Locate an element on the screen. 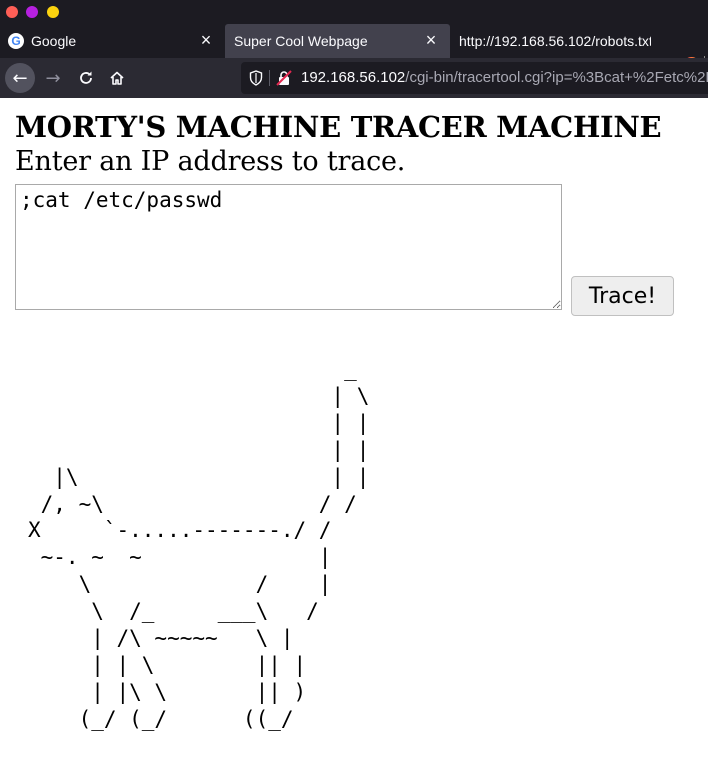 The width and height of the screenshot is (708, 768). address-bar-divider is located at coordinates (269, 78).